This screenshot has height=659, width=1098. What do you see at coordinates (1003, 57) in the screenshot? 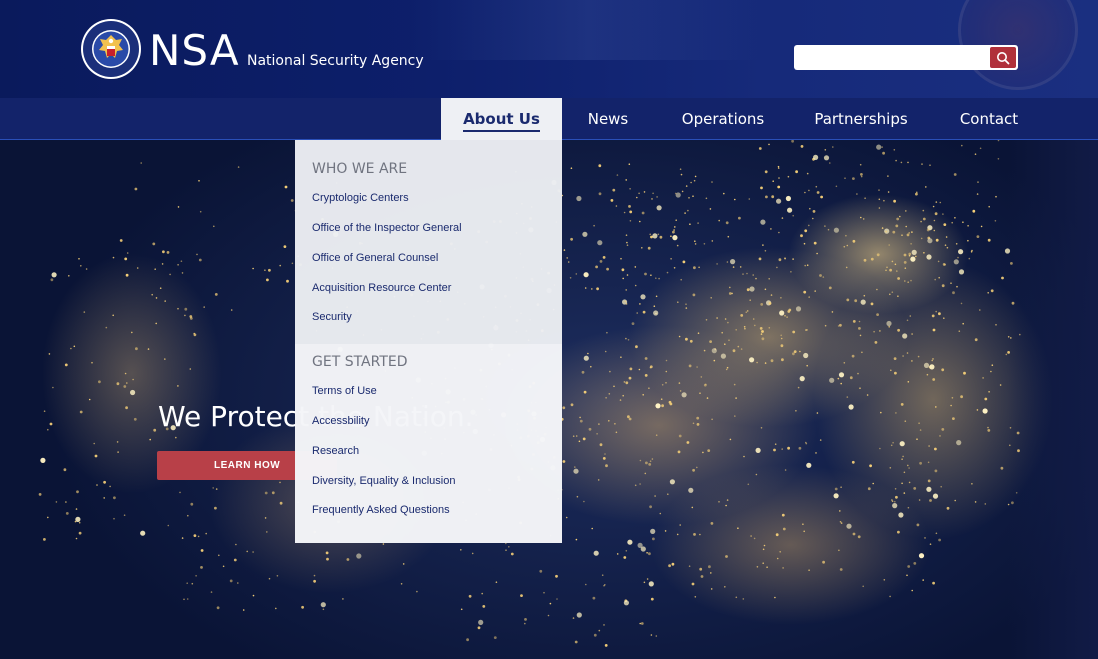
I see `search-button` at bounding box center [1003, 57].